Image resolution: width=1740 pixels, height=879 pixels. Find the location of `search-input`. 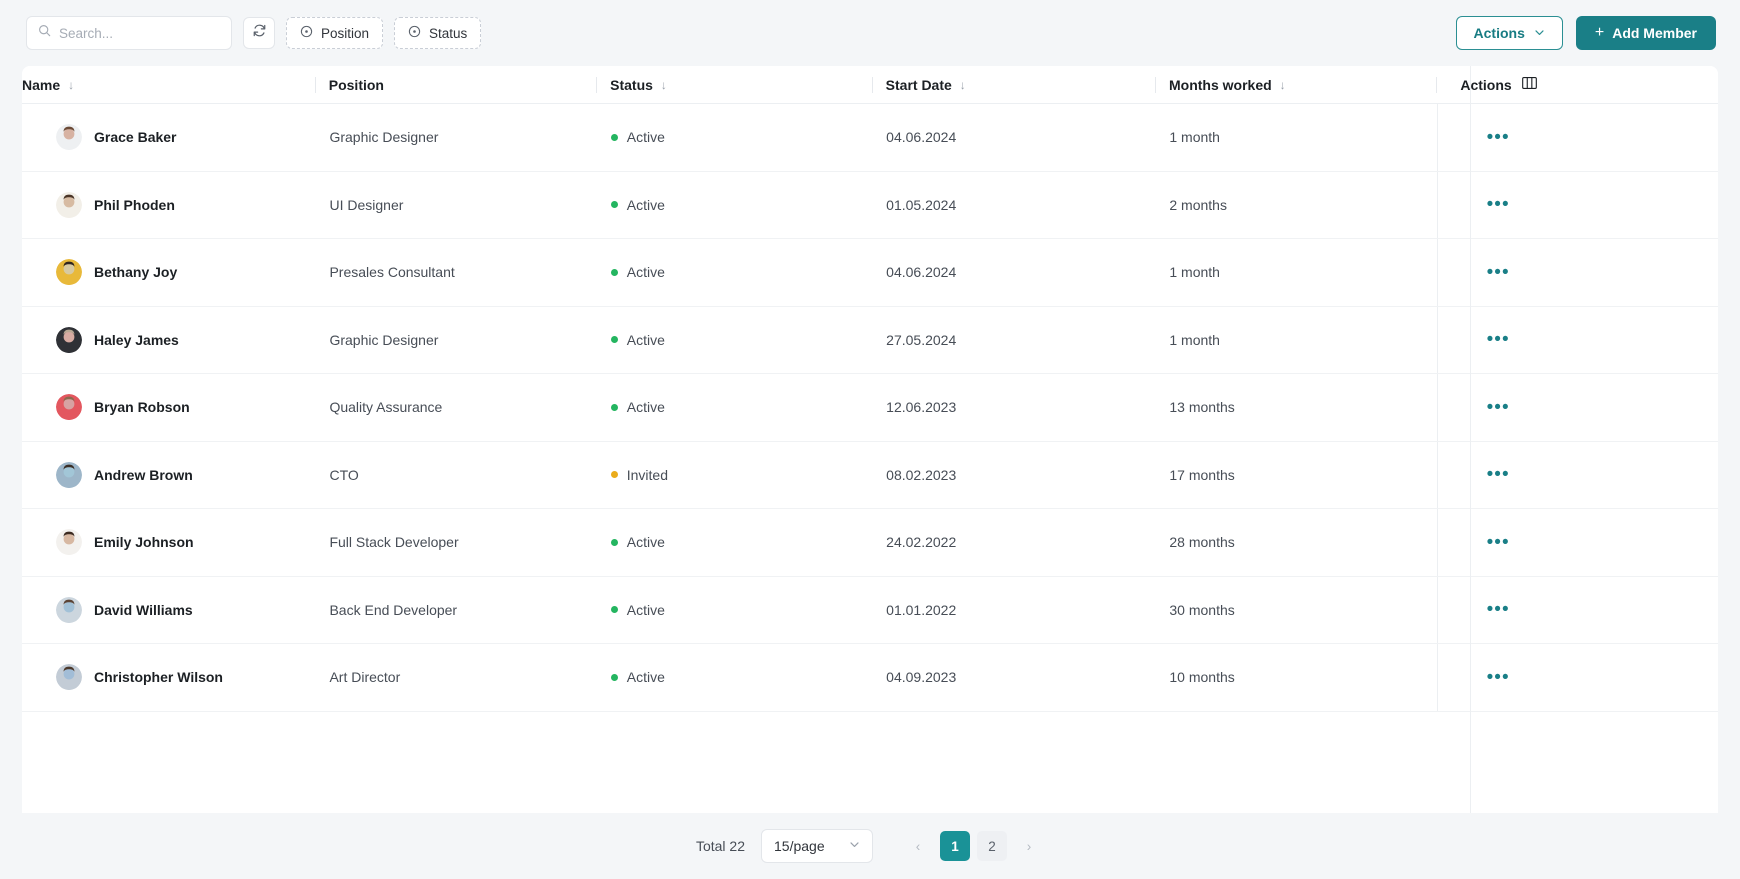

search-input is located at coordinates (139, 33).